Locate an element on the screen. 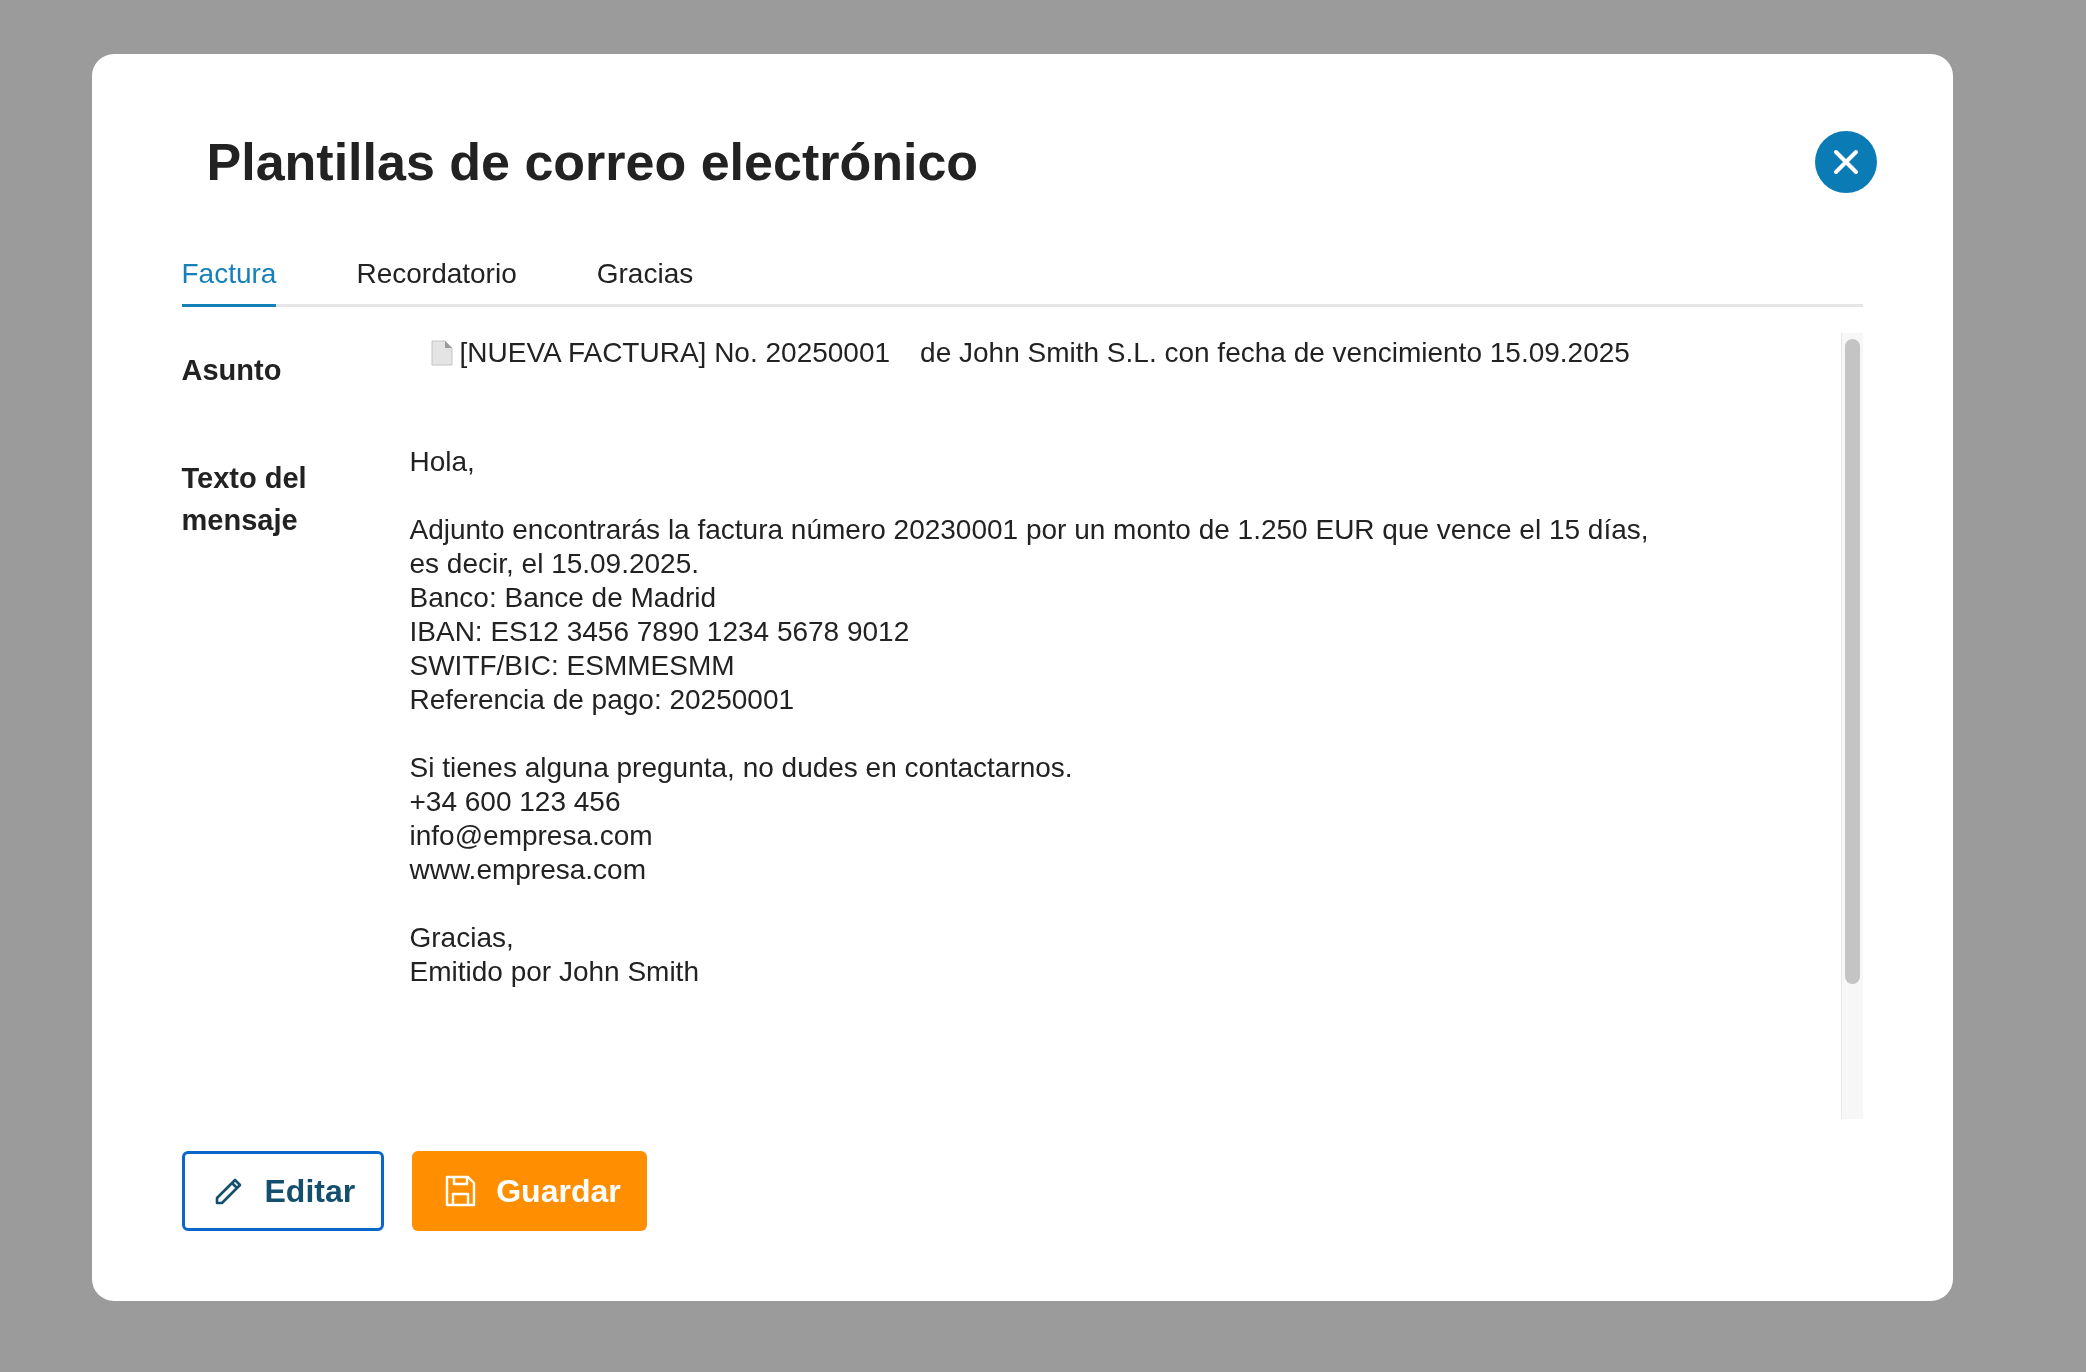 The image size is (2086, 1372). scrollbar is located at coordinates (1851, 726).